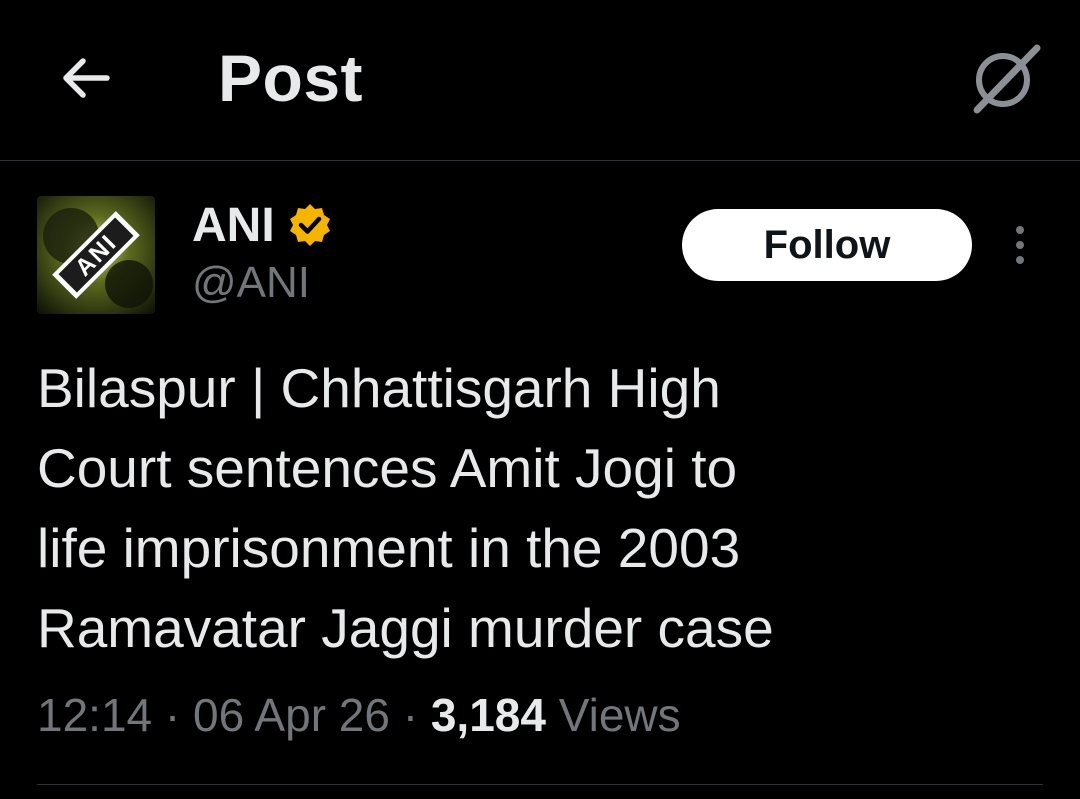  I want to click on grok-button, so click(1005, 78).